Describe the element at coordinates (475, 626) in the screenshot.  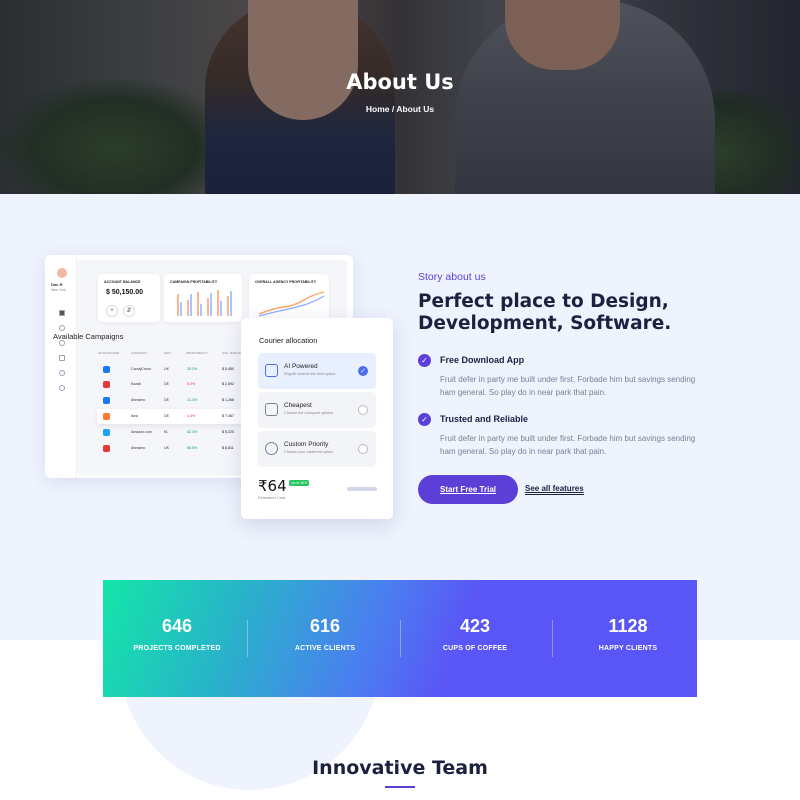
I see `stat-value: 423` at that location.